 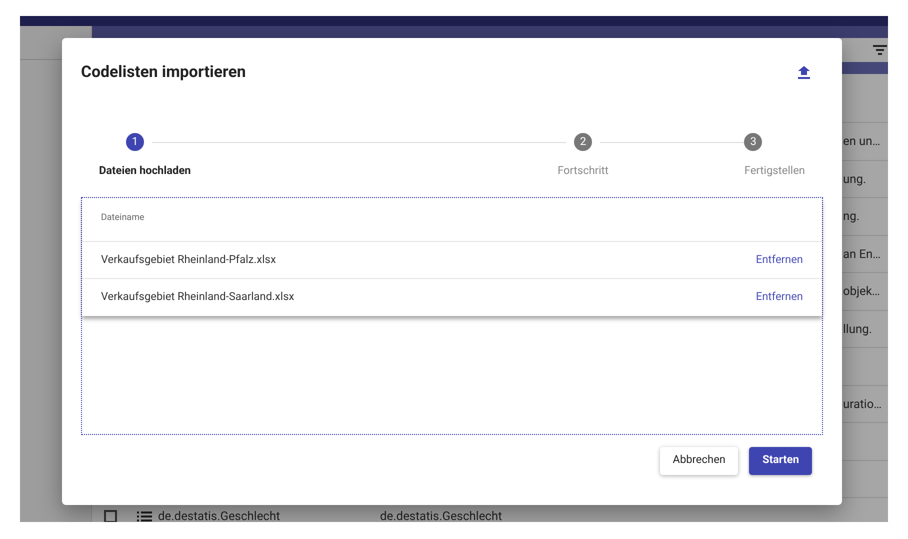 What do you see at coordinates (110, 516) in the screenshot?
I see `row-checkbox` at bounding box center [110, 516].